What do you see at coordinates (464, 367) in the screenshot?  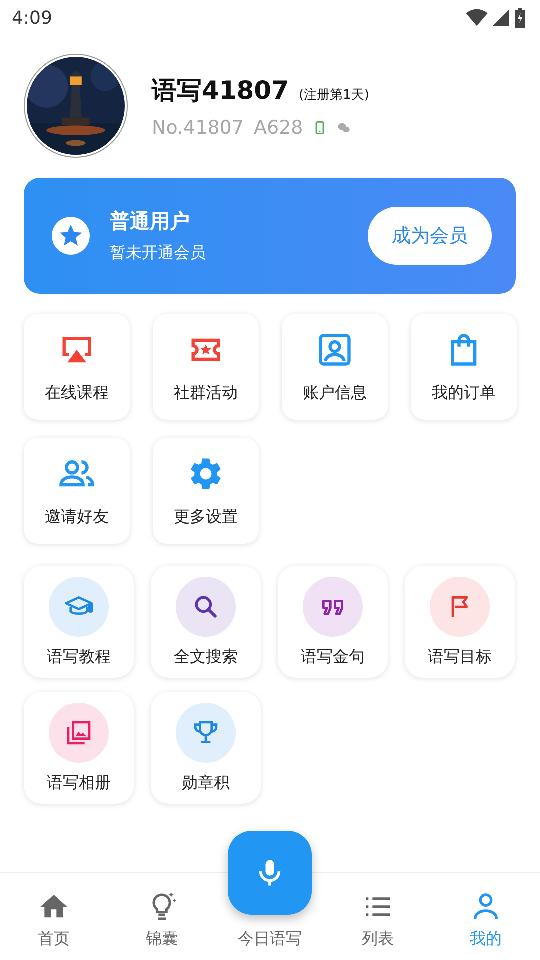 I see `shortcut-tile: 我的订单` at bounding box center [464, 367].